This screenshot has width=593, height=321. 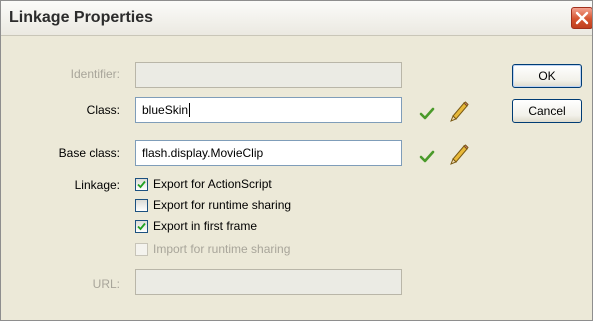 I want to click on option-export-for-runtime-sharing: Export for runtime sharing, so click(x=240, y=206).